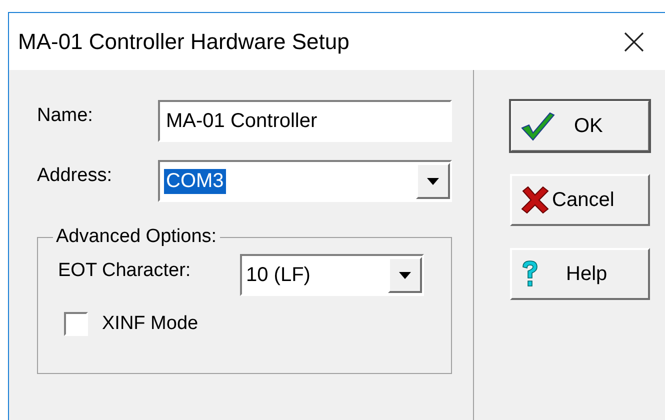 This screenshot has width=665, height=420. Describe the element at coordinates (580, 274) in the screenshot. I see `help-button: Help` at that location.